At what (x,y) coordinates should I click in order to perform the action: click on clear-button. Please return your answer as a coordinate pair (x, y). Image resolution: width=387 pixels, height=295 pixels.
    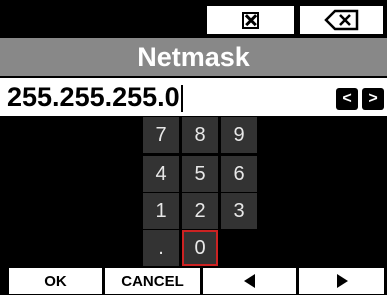
    Looking at the image, I should click on (249, 20).